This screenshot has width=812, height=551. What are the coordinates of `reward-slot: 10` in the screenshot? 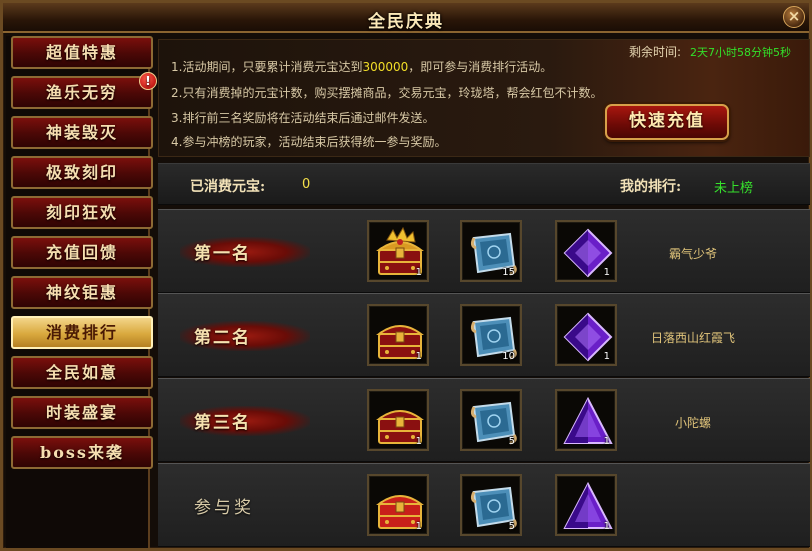 It's located at (491, 335).